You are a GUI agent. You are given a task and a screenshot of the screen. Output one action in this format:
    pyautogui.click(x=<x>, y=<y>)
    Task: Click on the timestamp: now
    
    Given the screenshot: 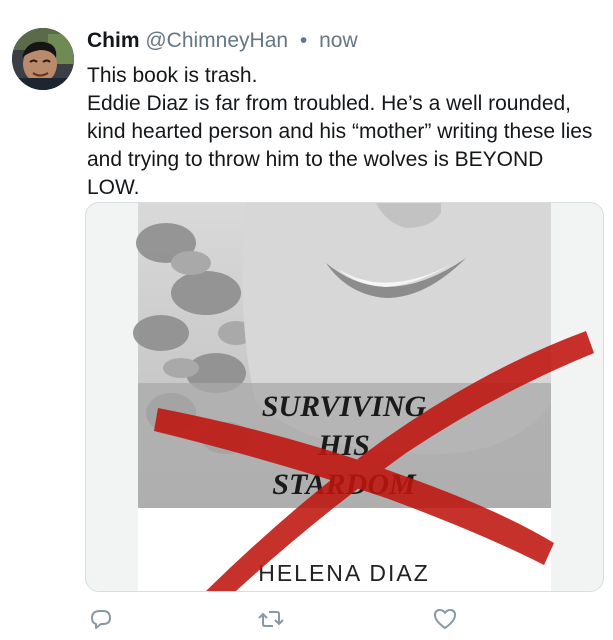 What is the action you would take?
    pyautogui.click(x=338, y=40)
    